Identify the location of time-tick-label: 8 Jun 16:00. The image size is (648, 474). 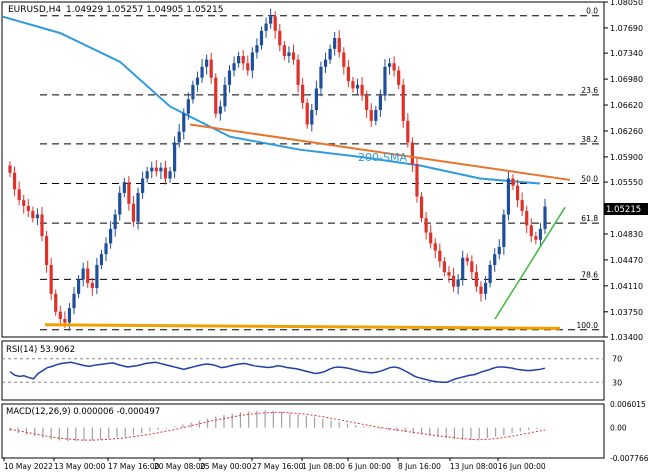
(419, 466).